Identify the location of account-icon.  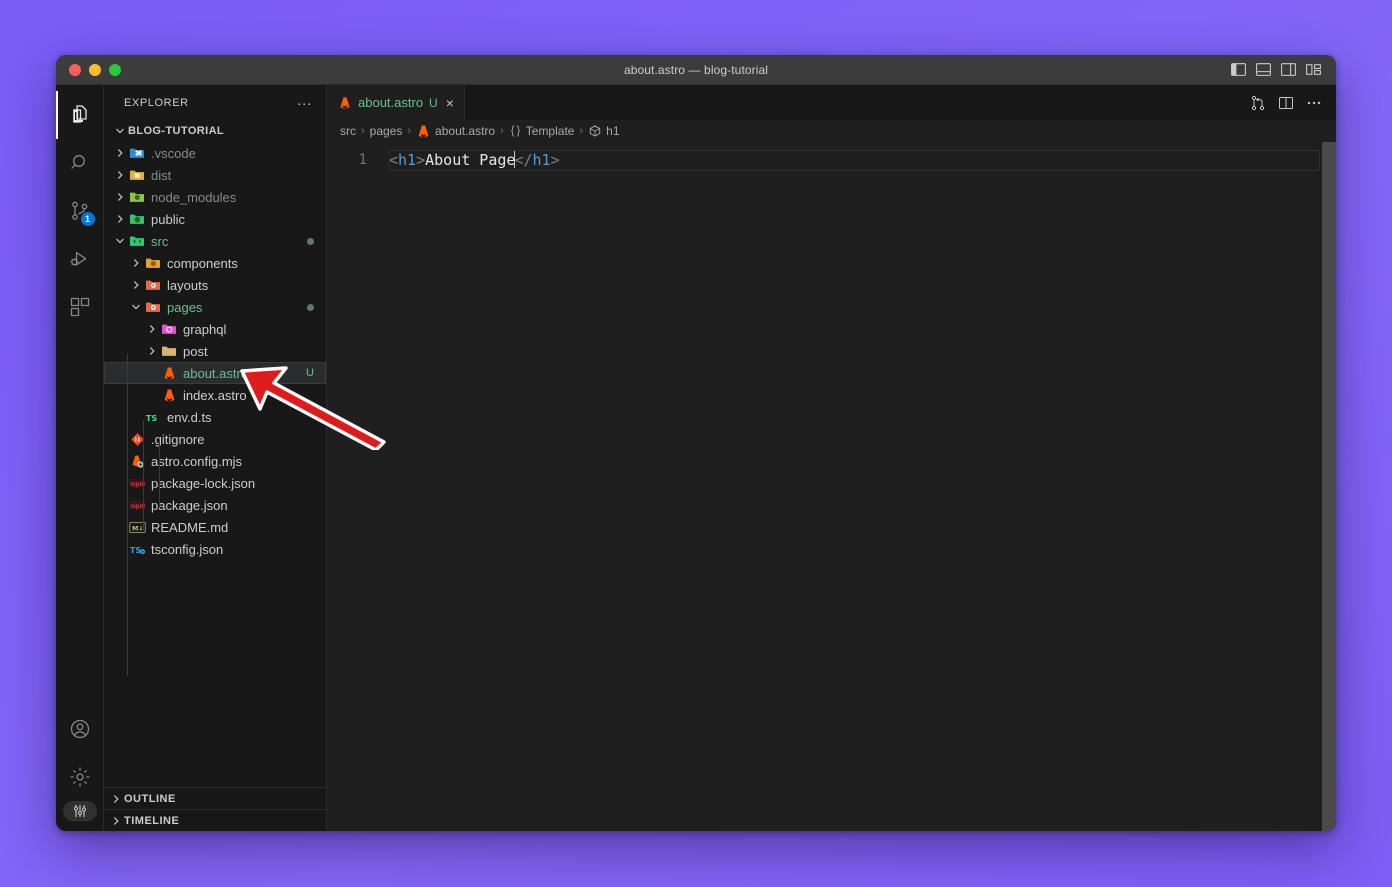
(80, 729).